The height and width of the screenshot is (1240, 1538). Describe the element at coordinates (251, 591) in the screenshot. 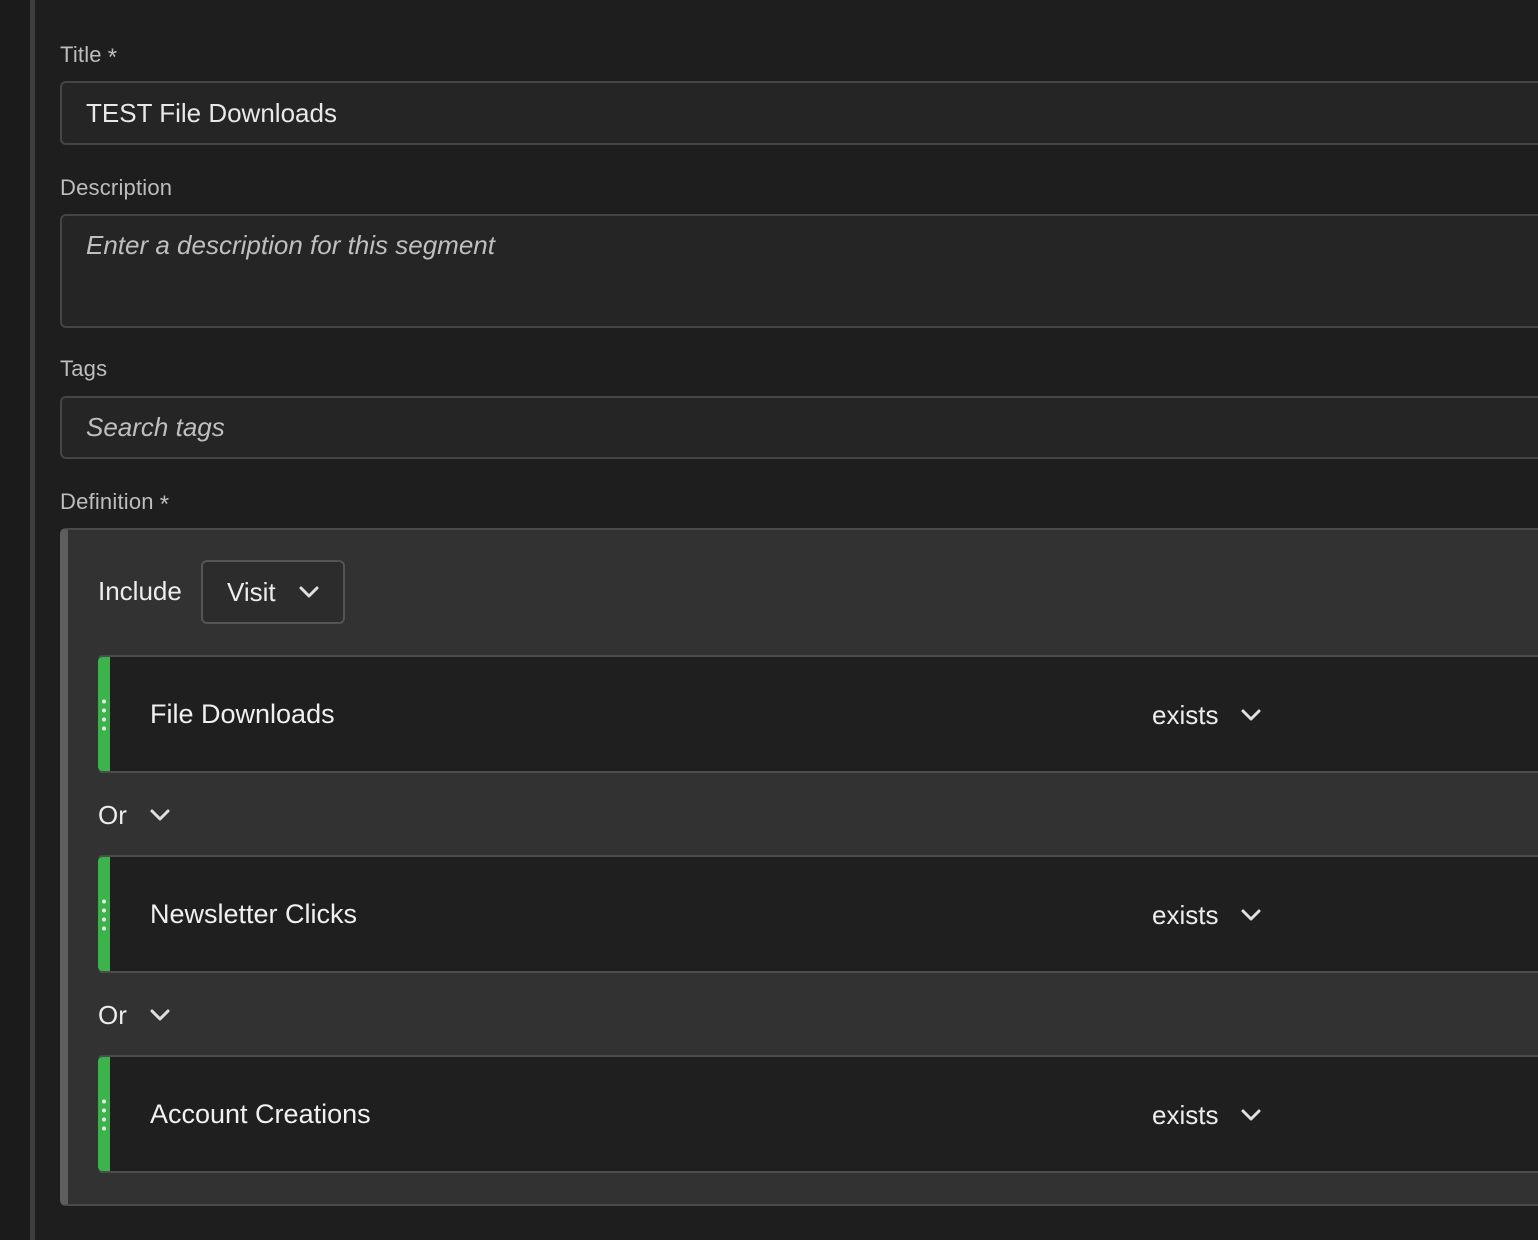

I see `scope-dropdown-value: Visit` at that location.